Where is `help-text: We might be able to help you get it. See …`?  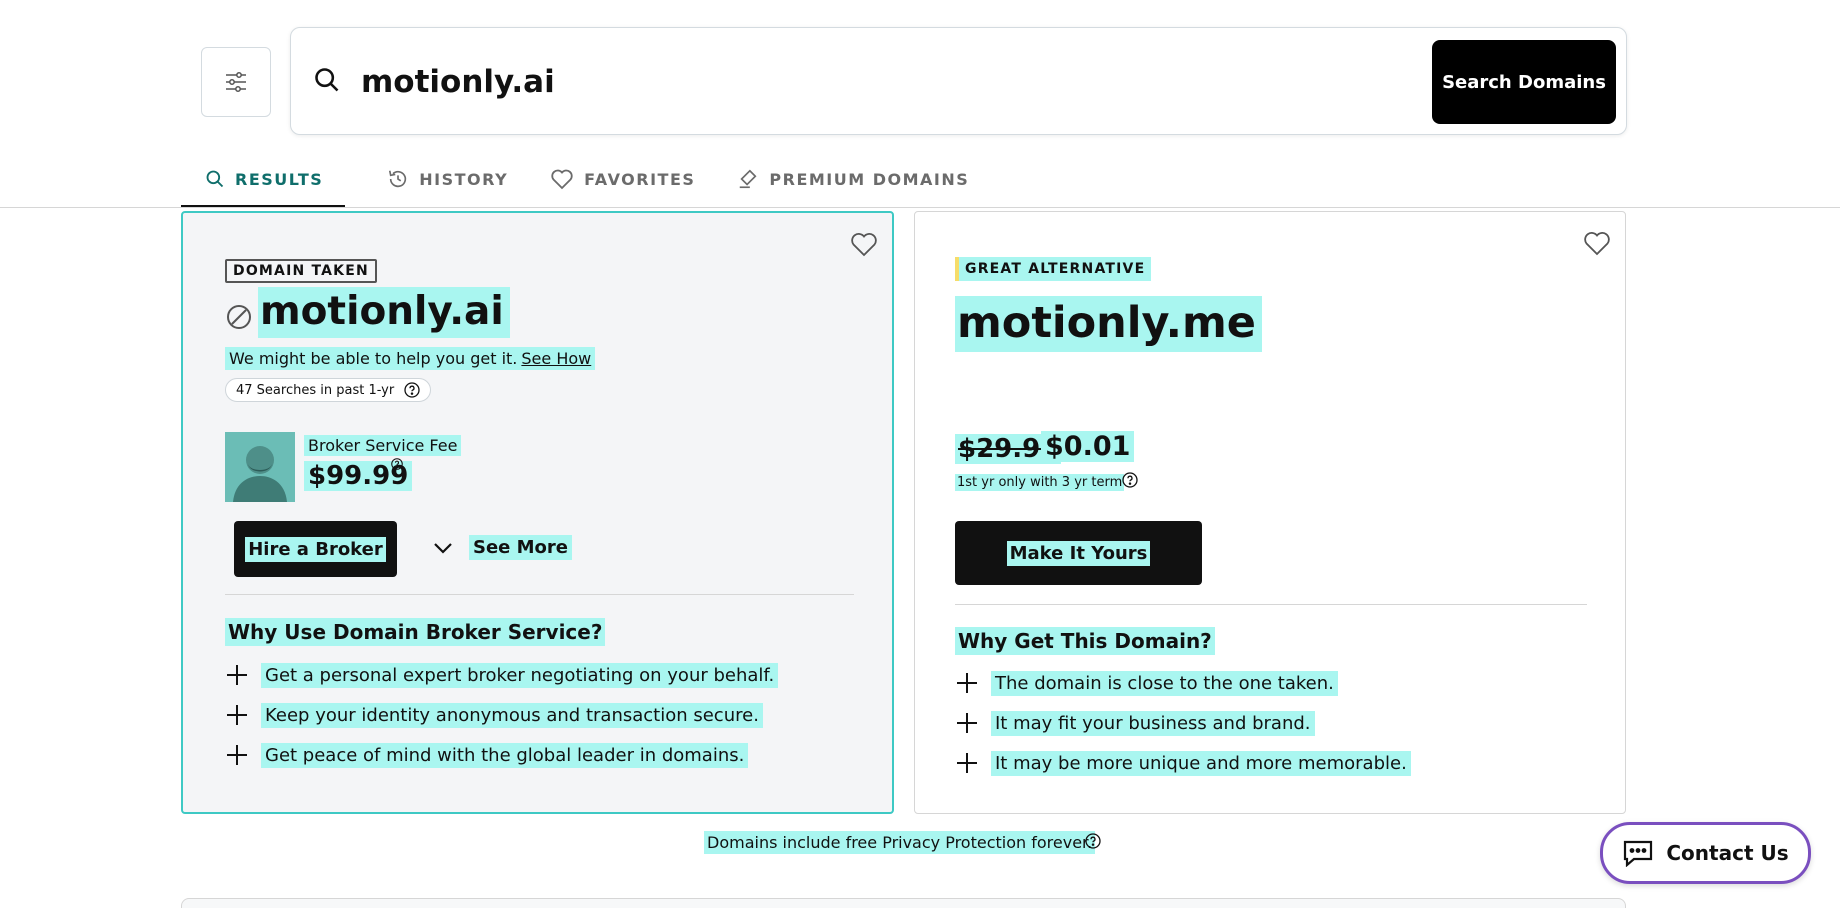 help-text: We might be able to help you get it. See … is located at coordinates (410, 358).